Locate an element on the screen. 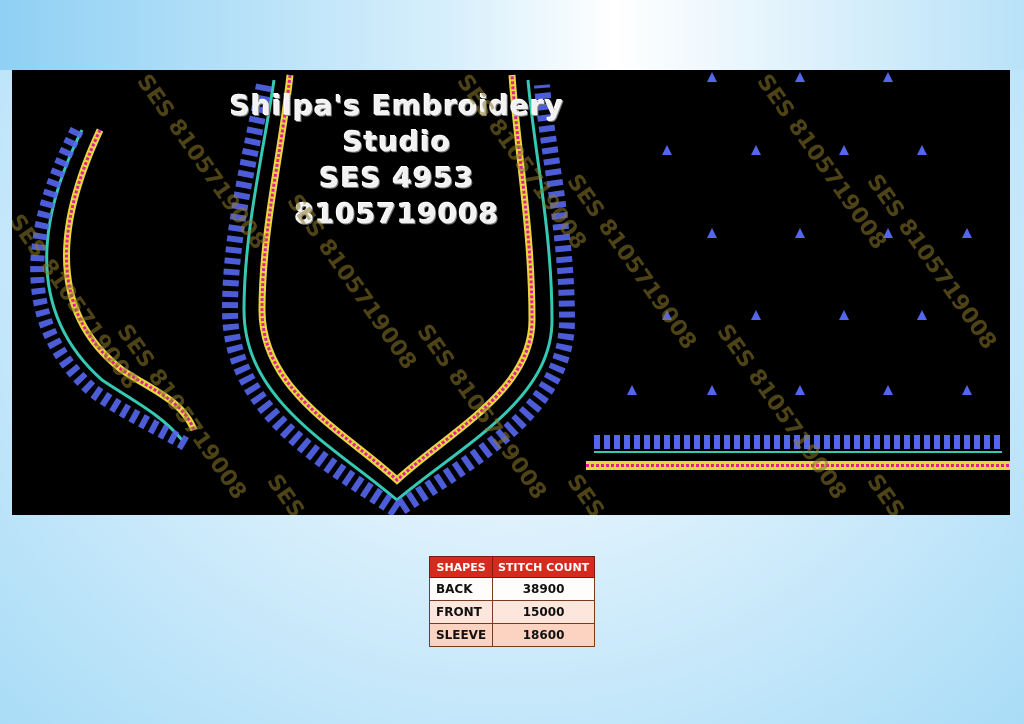 The height and width of the screenshot is (724, 1024). count-cell: 15000 is located at coordinates (543, 612).